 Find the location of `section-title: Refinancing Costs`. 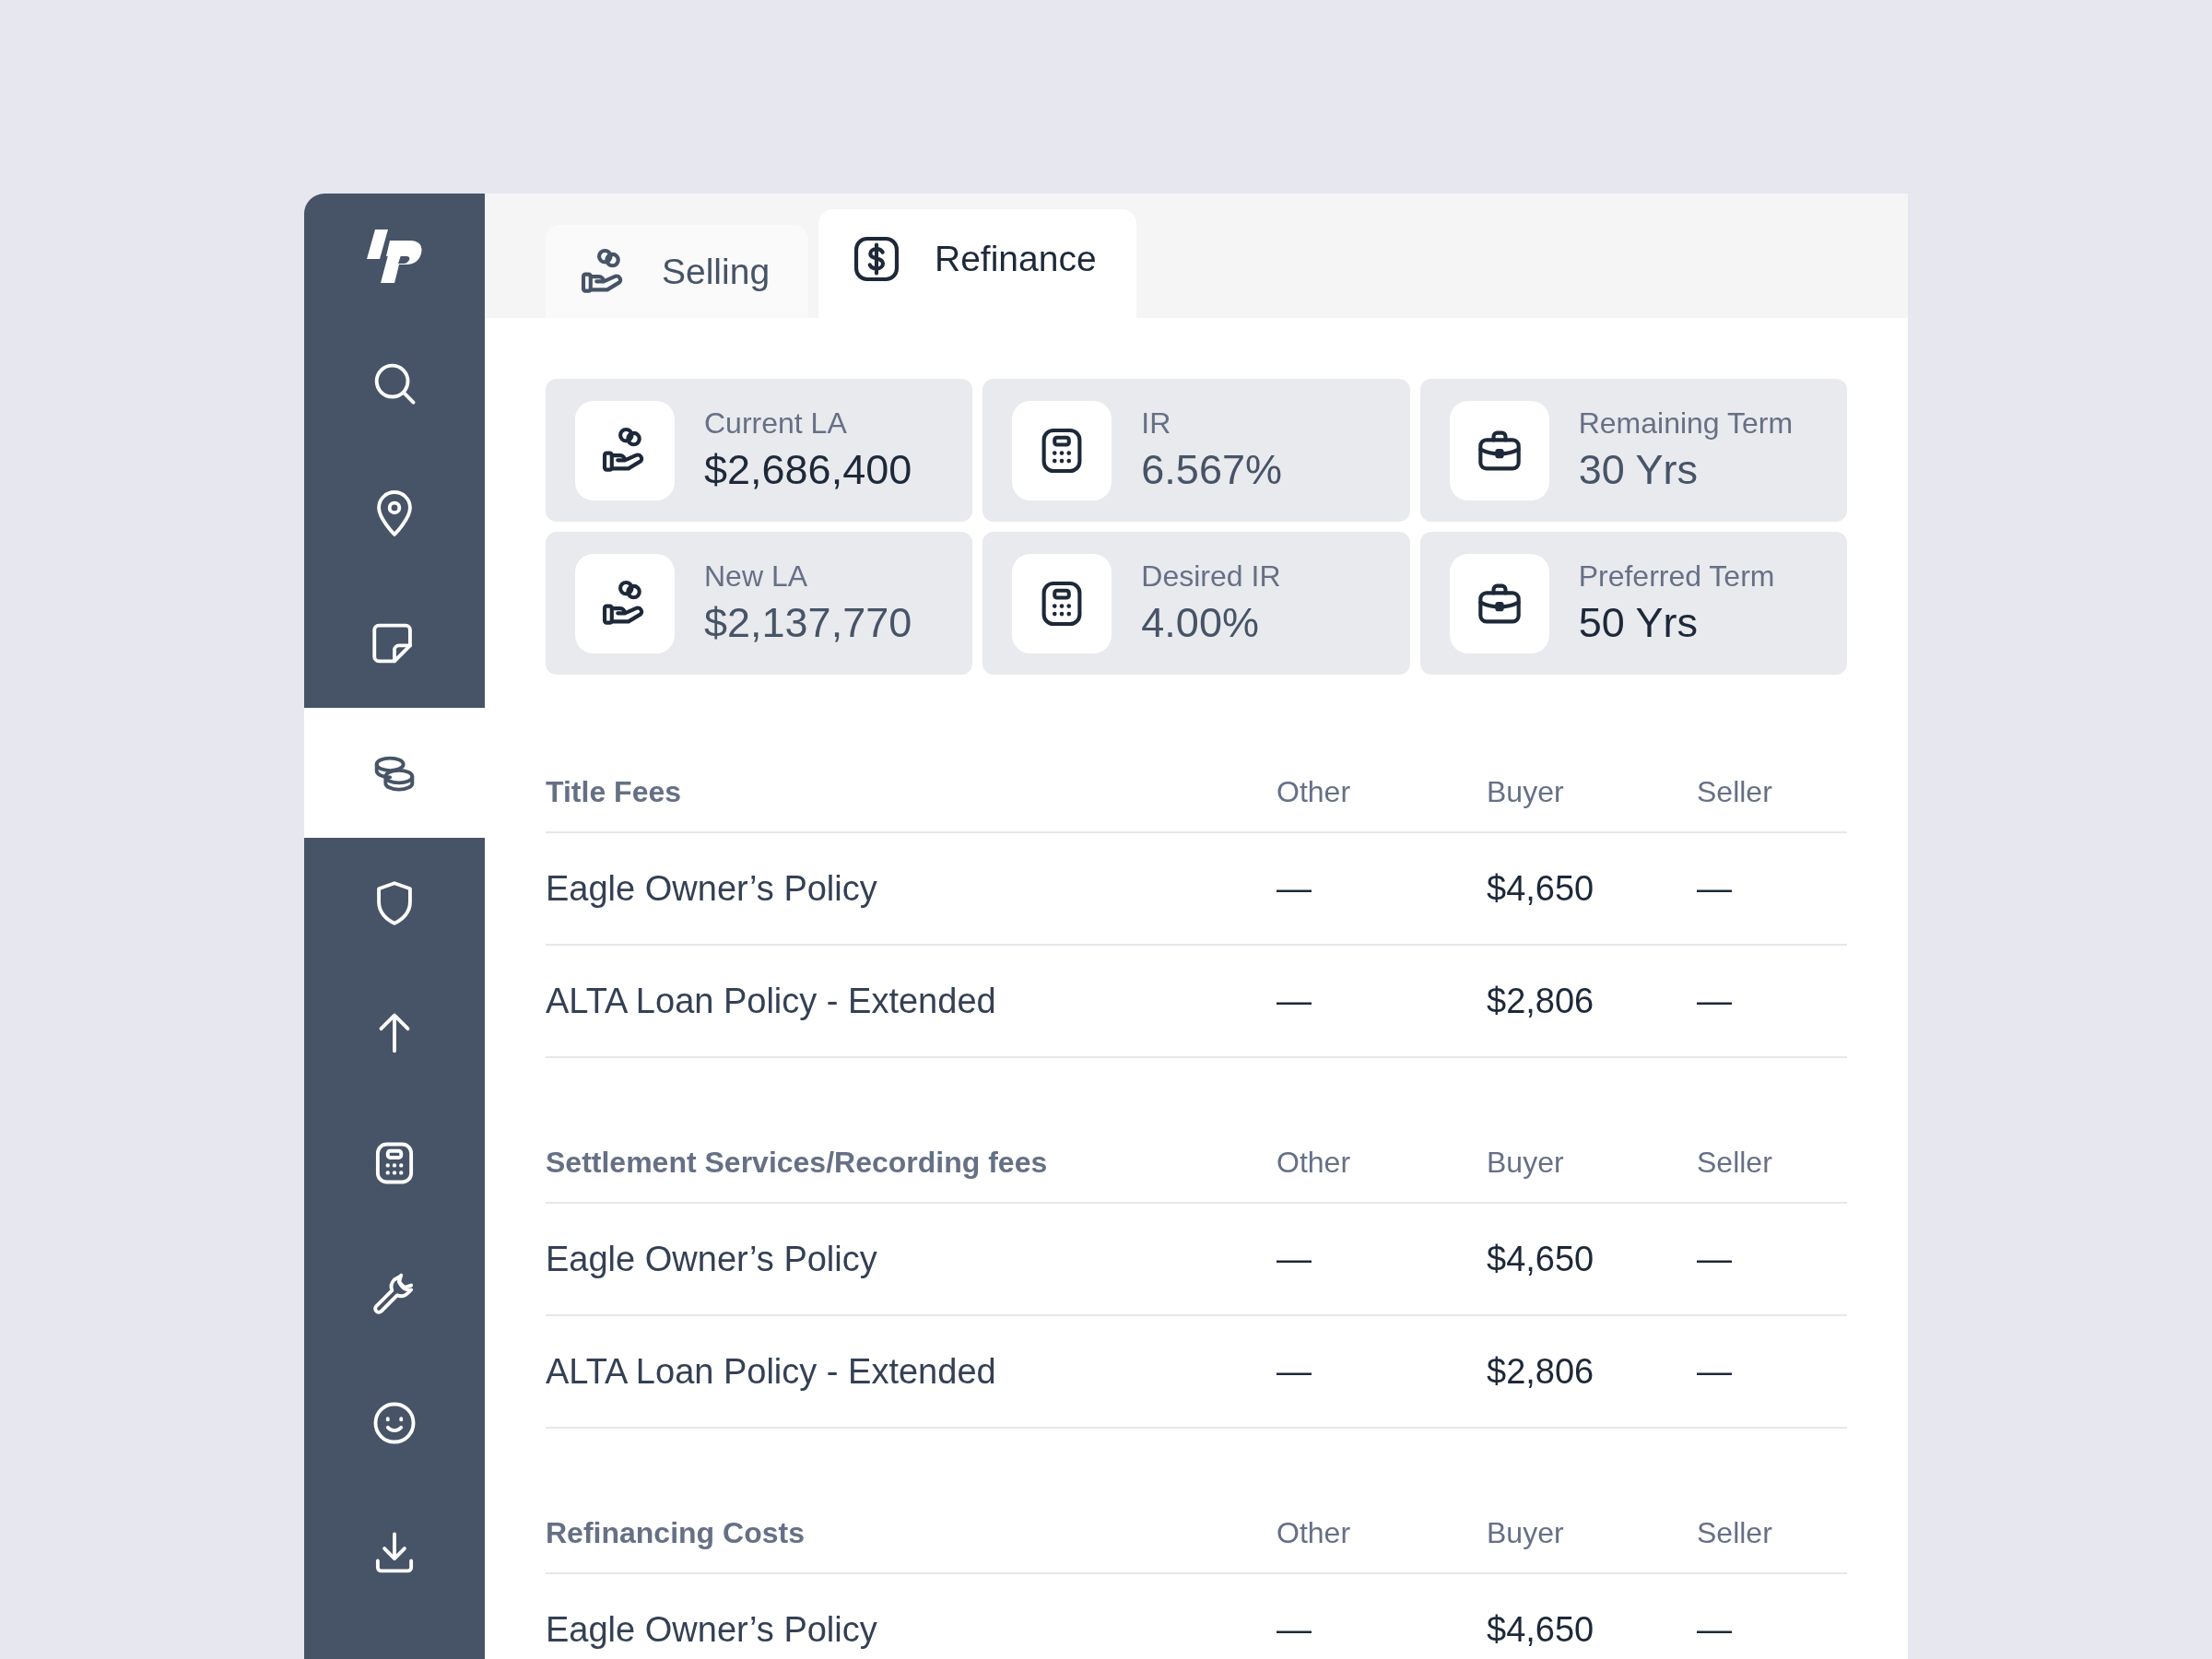

section-title: Refinancing Costs is located at coordinates (676, 1532).